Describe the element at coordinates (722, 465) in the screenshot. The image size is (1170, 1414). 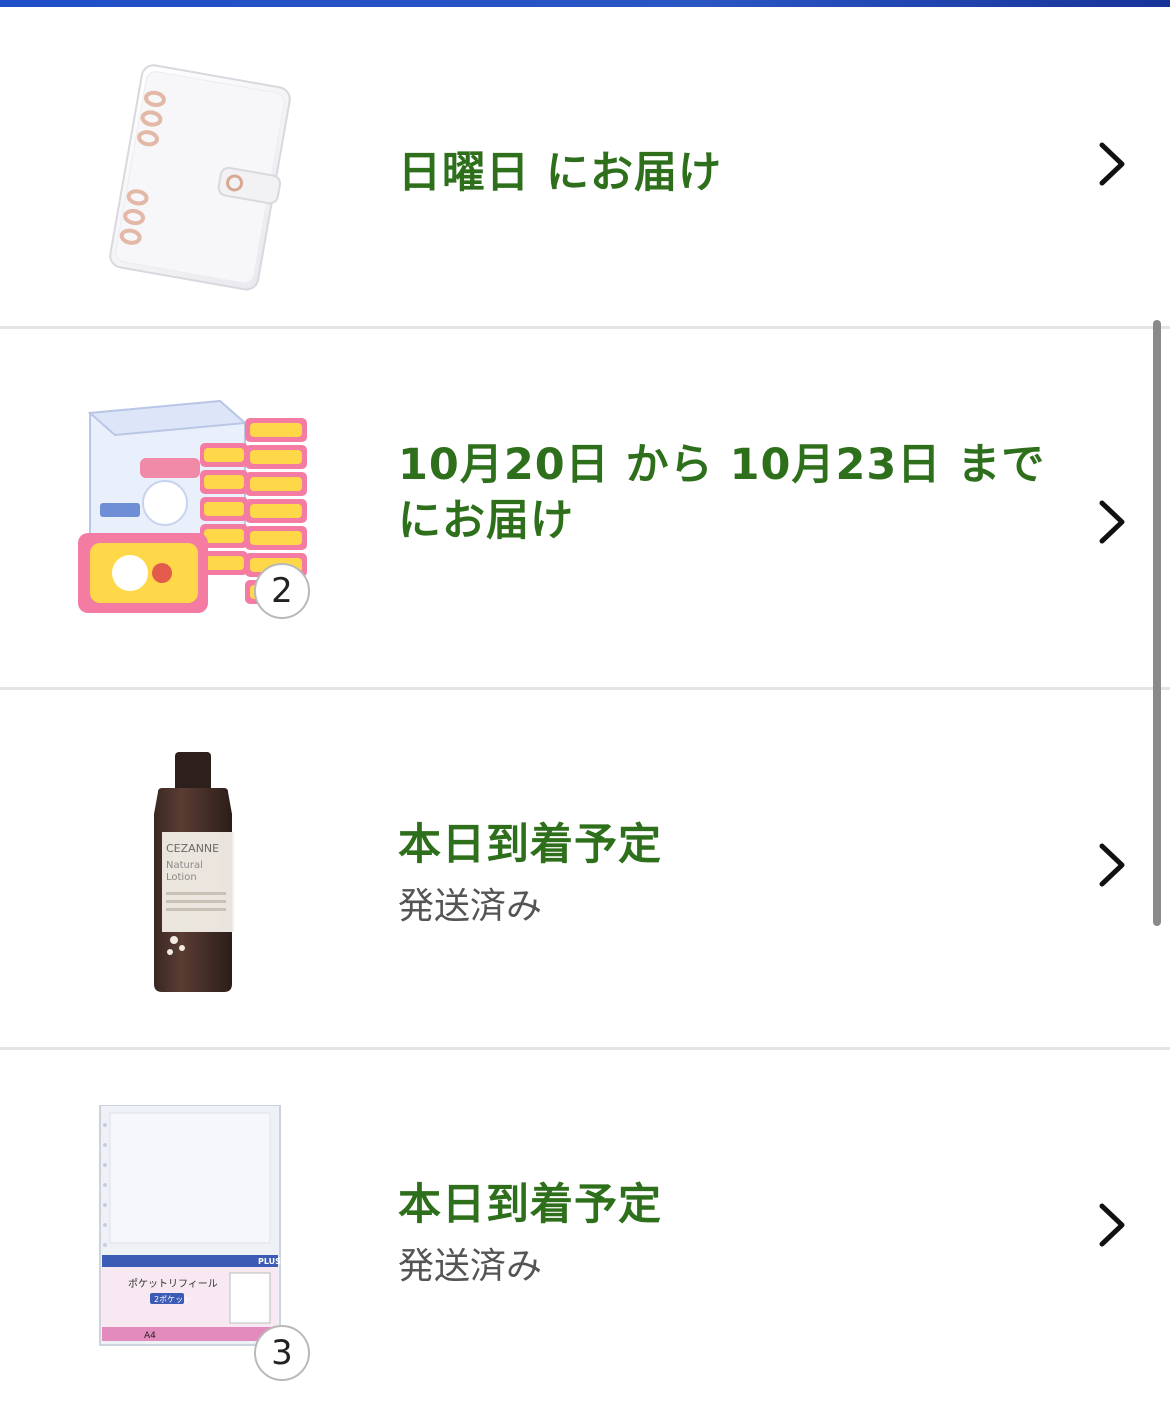
I see `delivery-date-line1: 10月20日 から 10月23日 まで` at that location.